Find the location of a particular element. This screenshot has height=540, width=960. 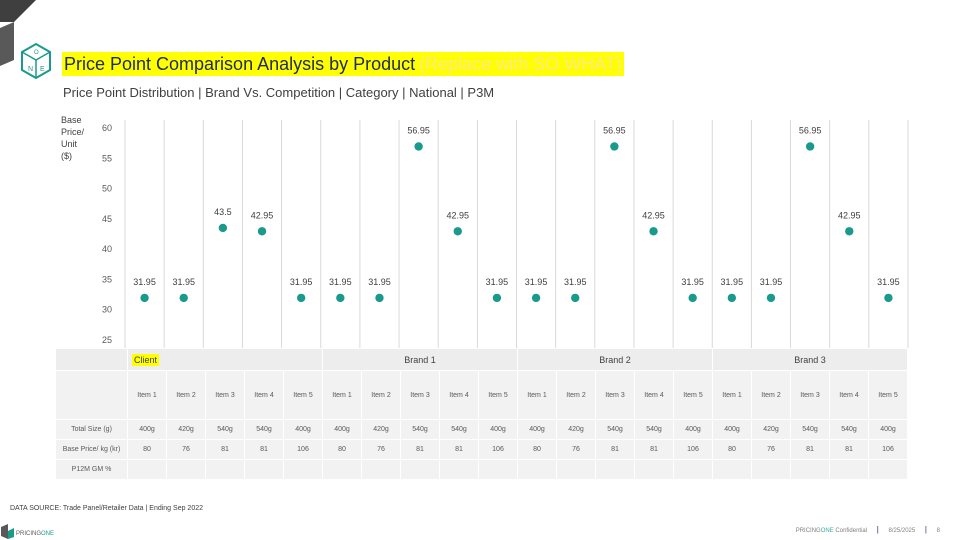

table-row: P12M GM % is located at coordinates (481, 469).